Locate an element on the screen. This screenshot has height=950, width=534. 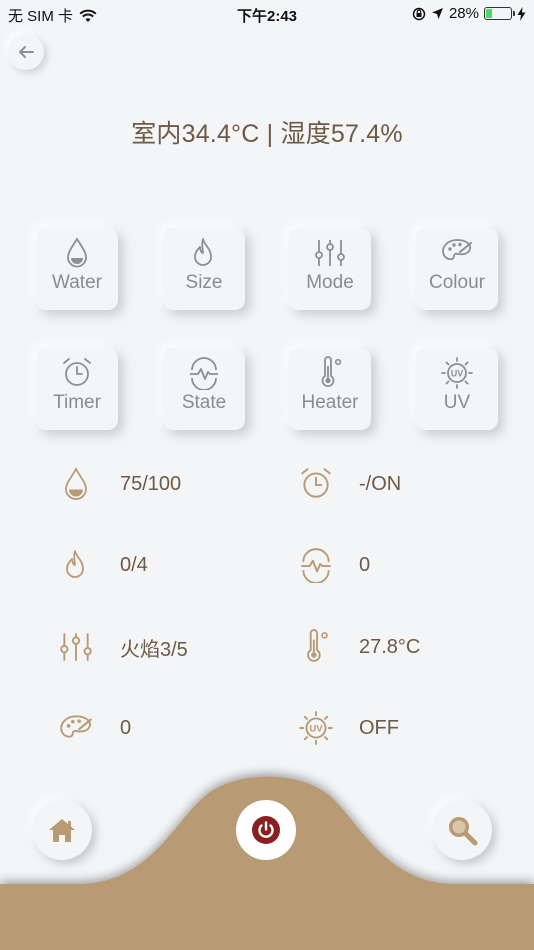
colour-button: Colour is located at coordinates (457, 269).